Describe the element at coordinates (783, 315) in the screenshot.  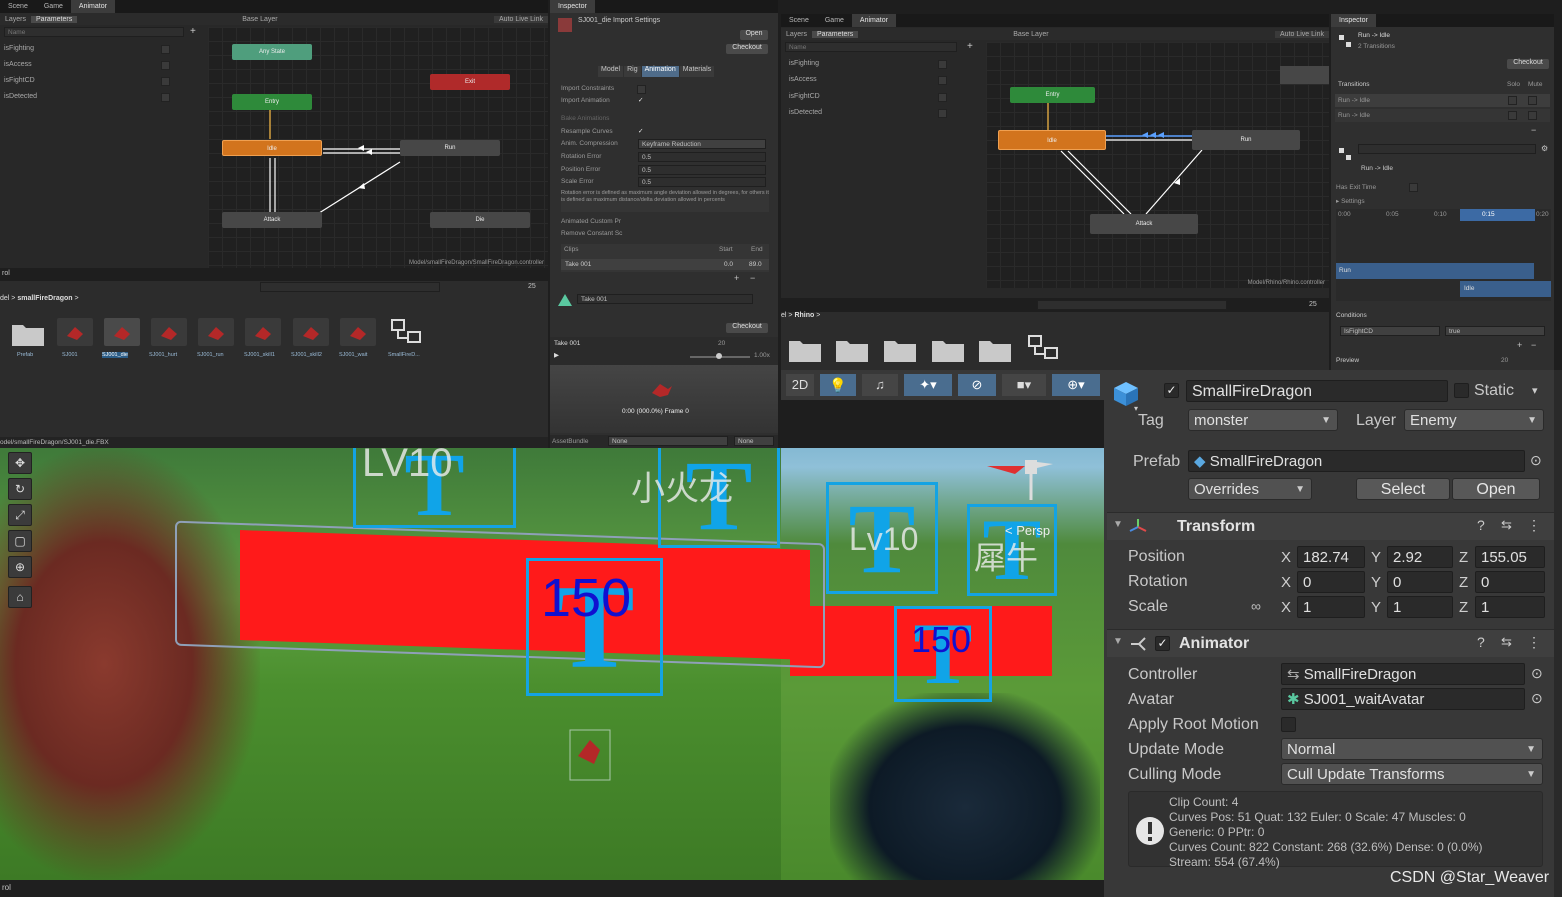
I see `breadcrumb-prefix: el` at that location.